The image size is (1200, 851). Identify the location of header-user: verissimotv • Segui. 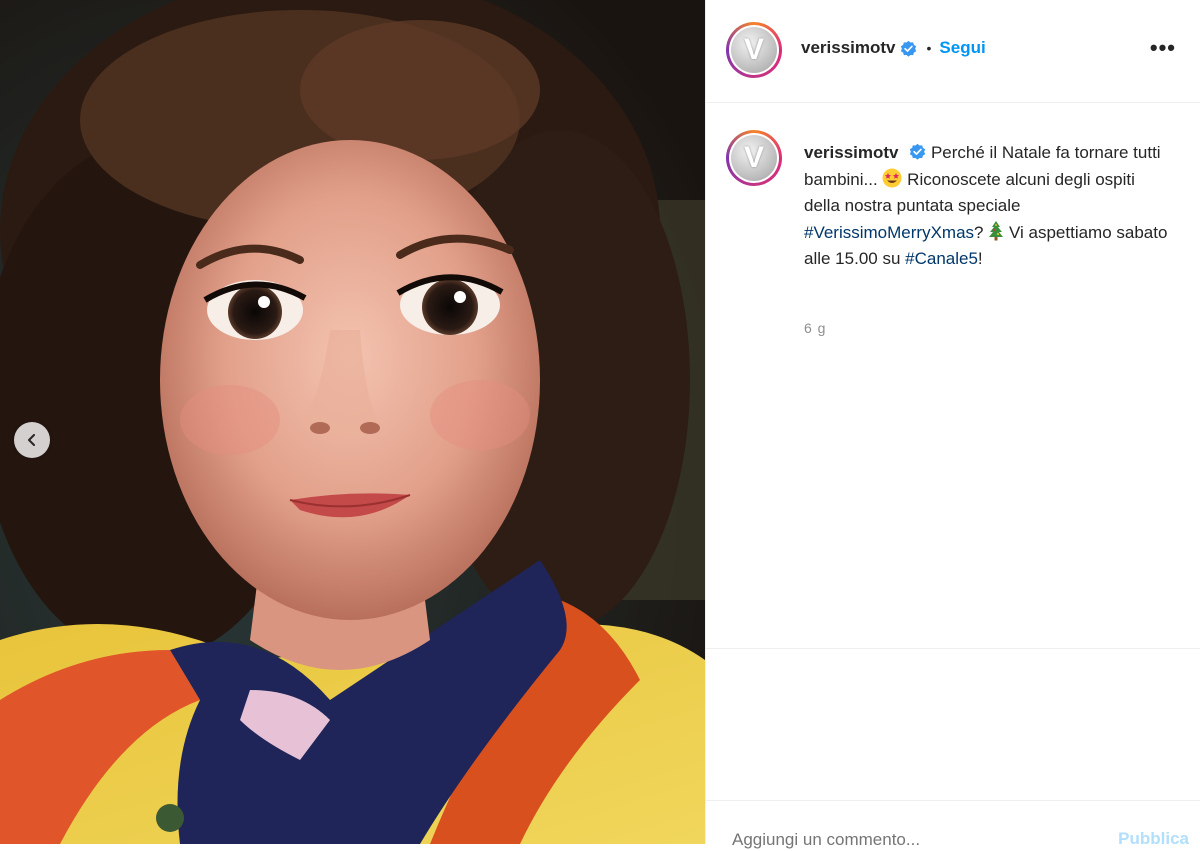
(893, 48).